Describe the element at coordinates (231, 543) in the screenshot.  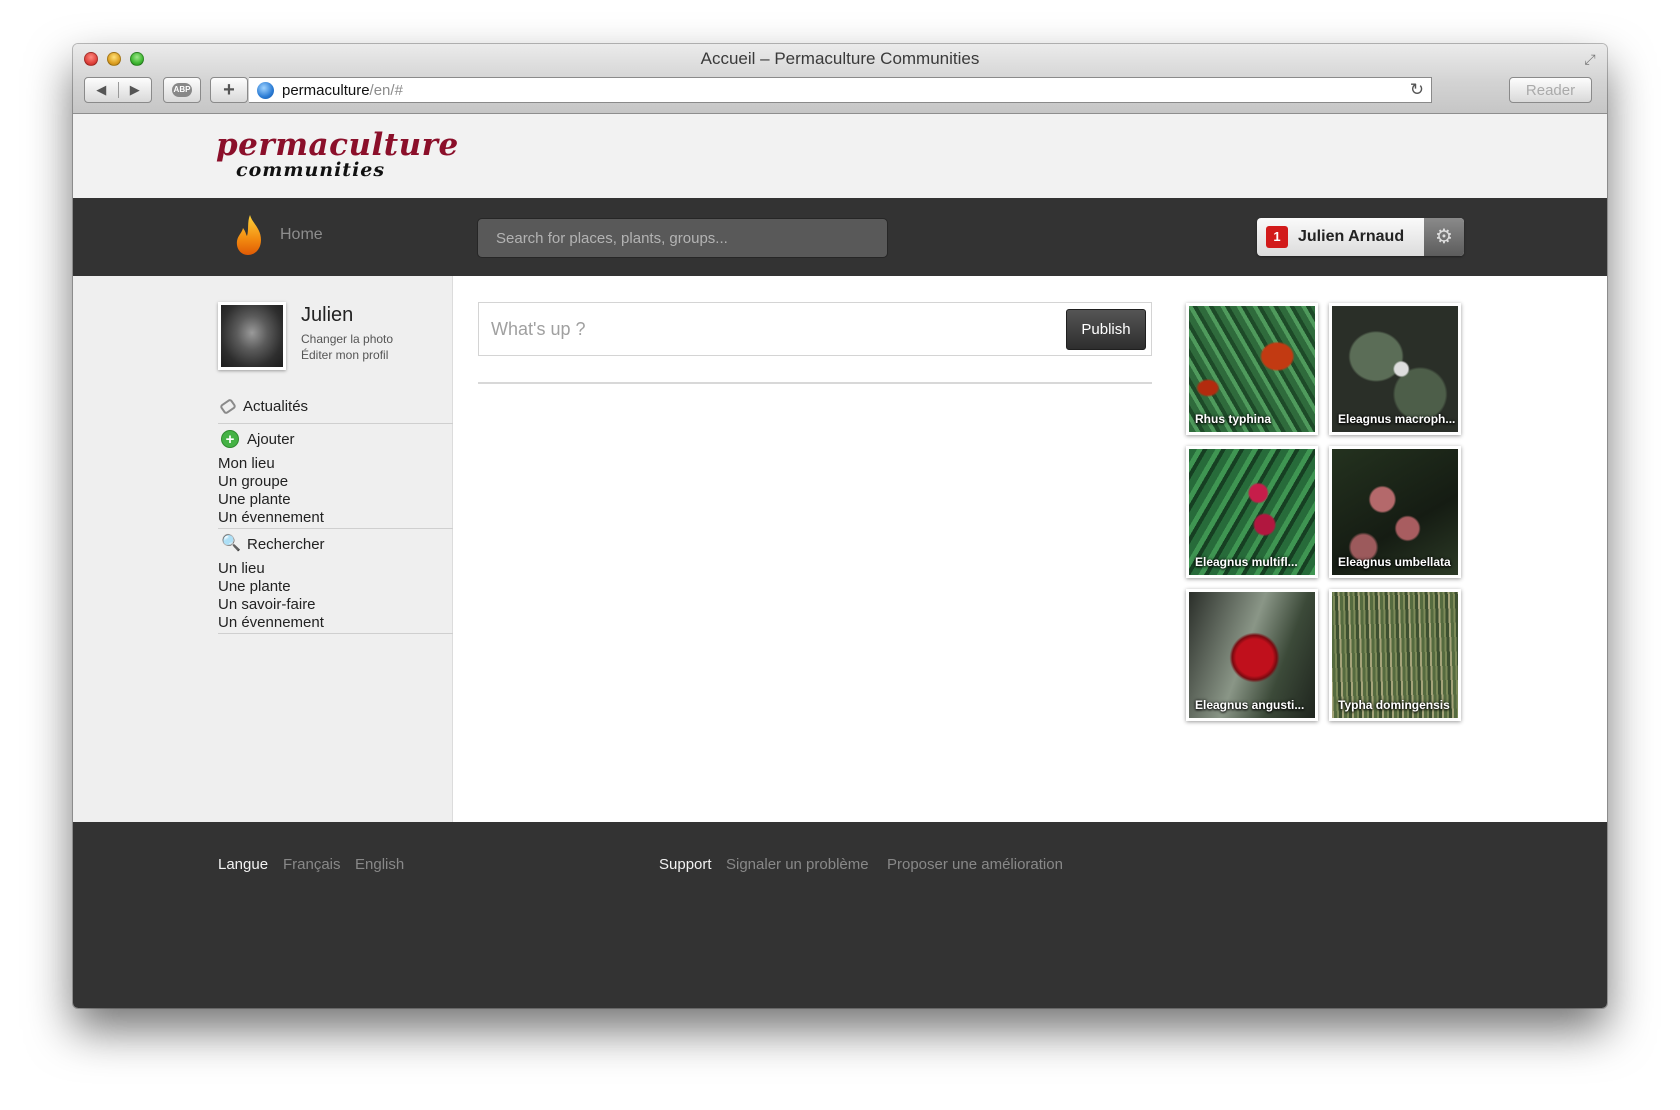
I see `magnifier-icon: 🔍` at that location.